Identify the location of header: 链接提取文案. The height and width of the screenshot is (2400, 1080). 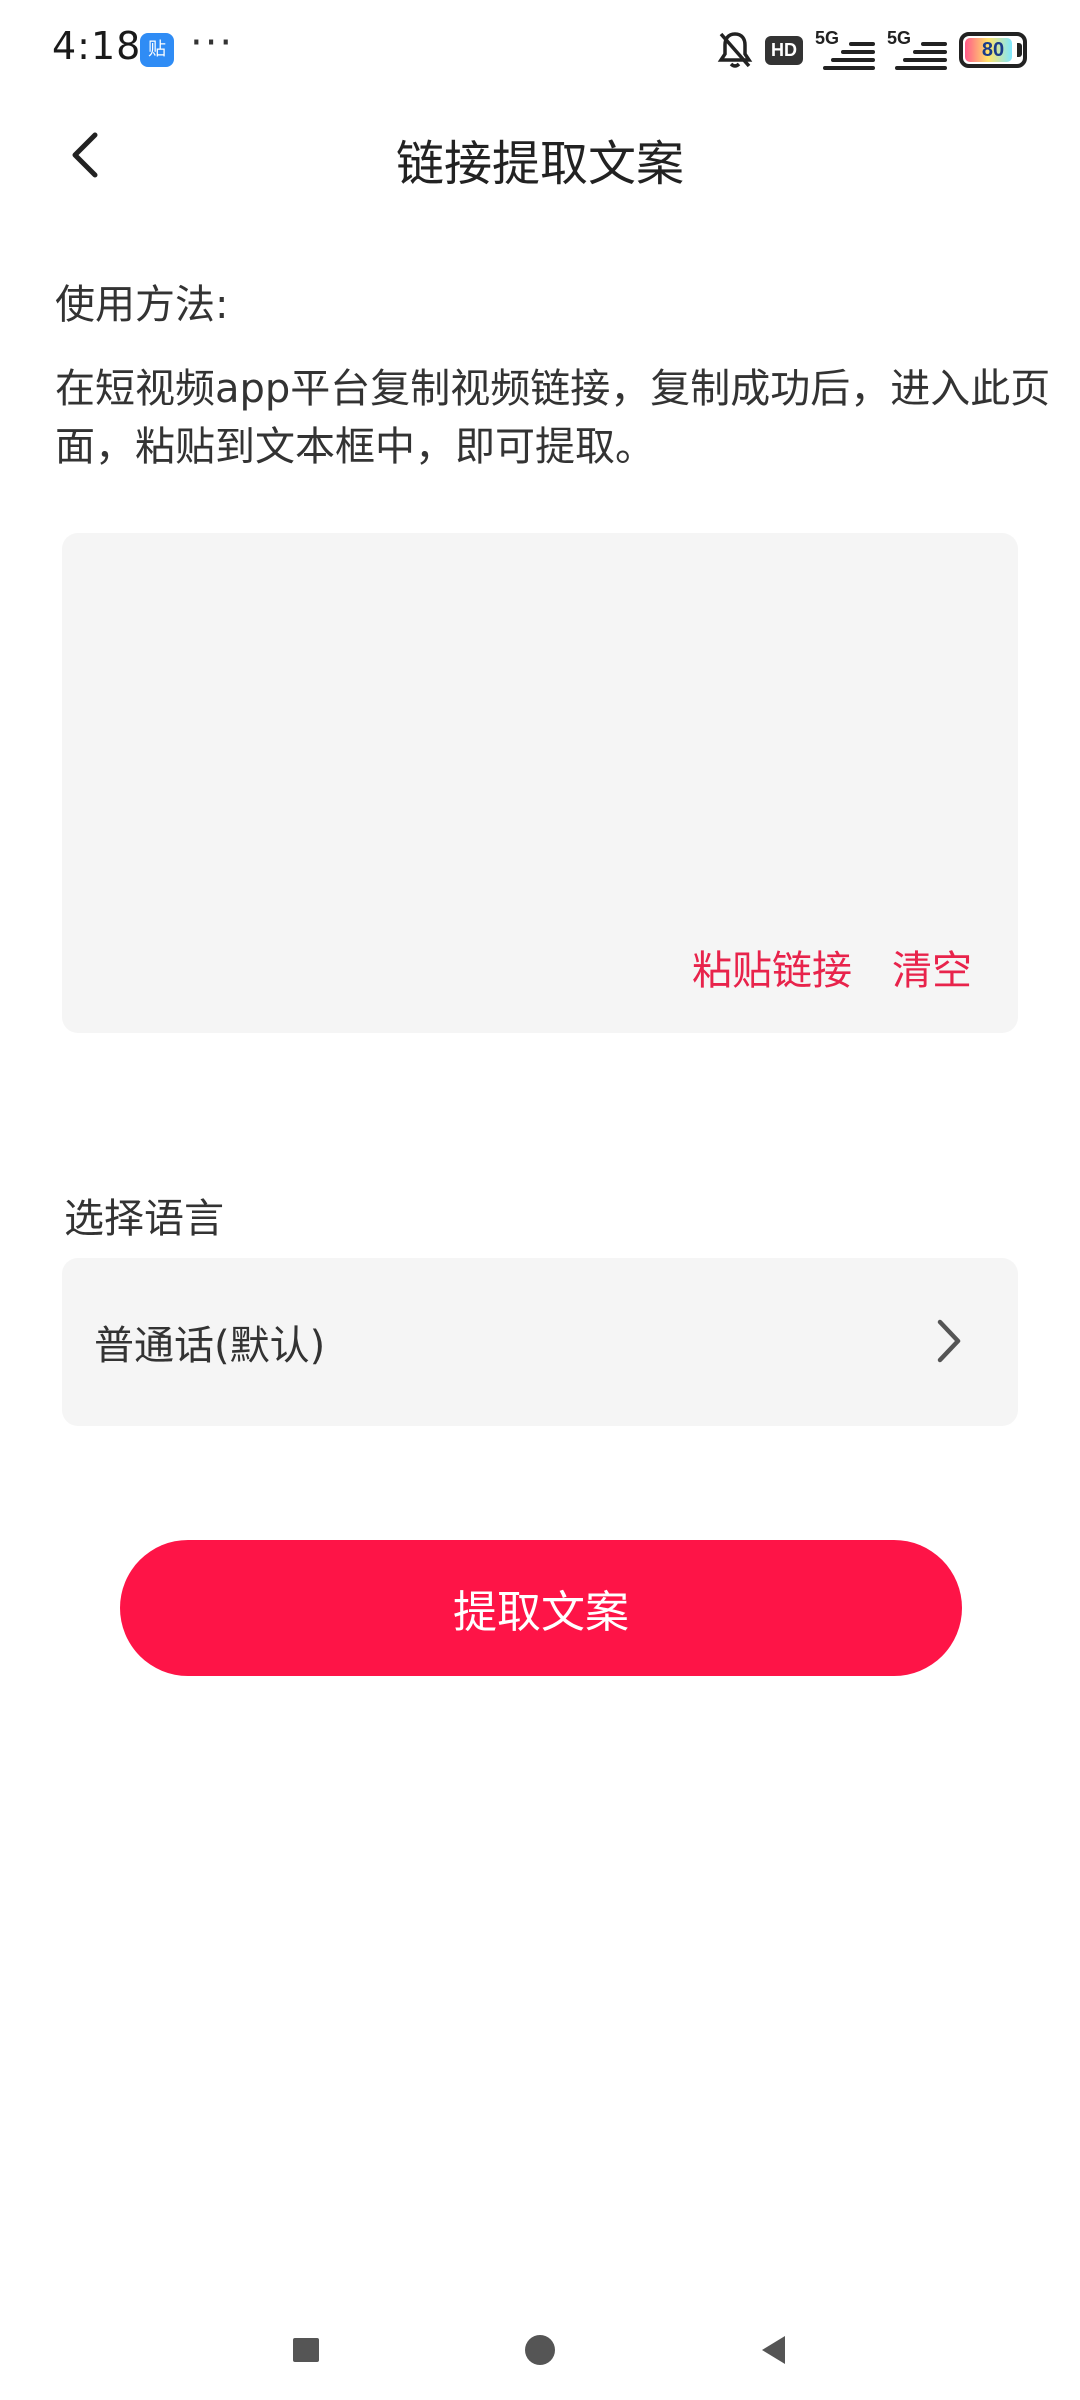
(540, 155).